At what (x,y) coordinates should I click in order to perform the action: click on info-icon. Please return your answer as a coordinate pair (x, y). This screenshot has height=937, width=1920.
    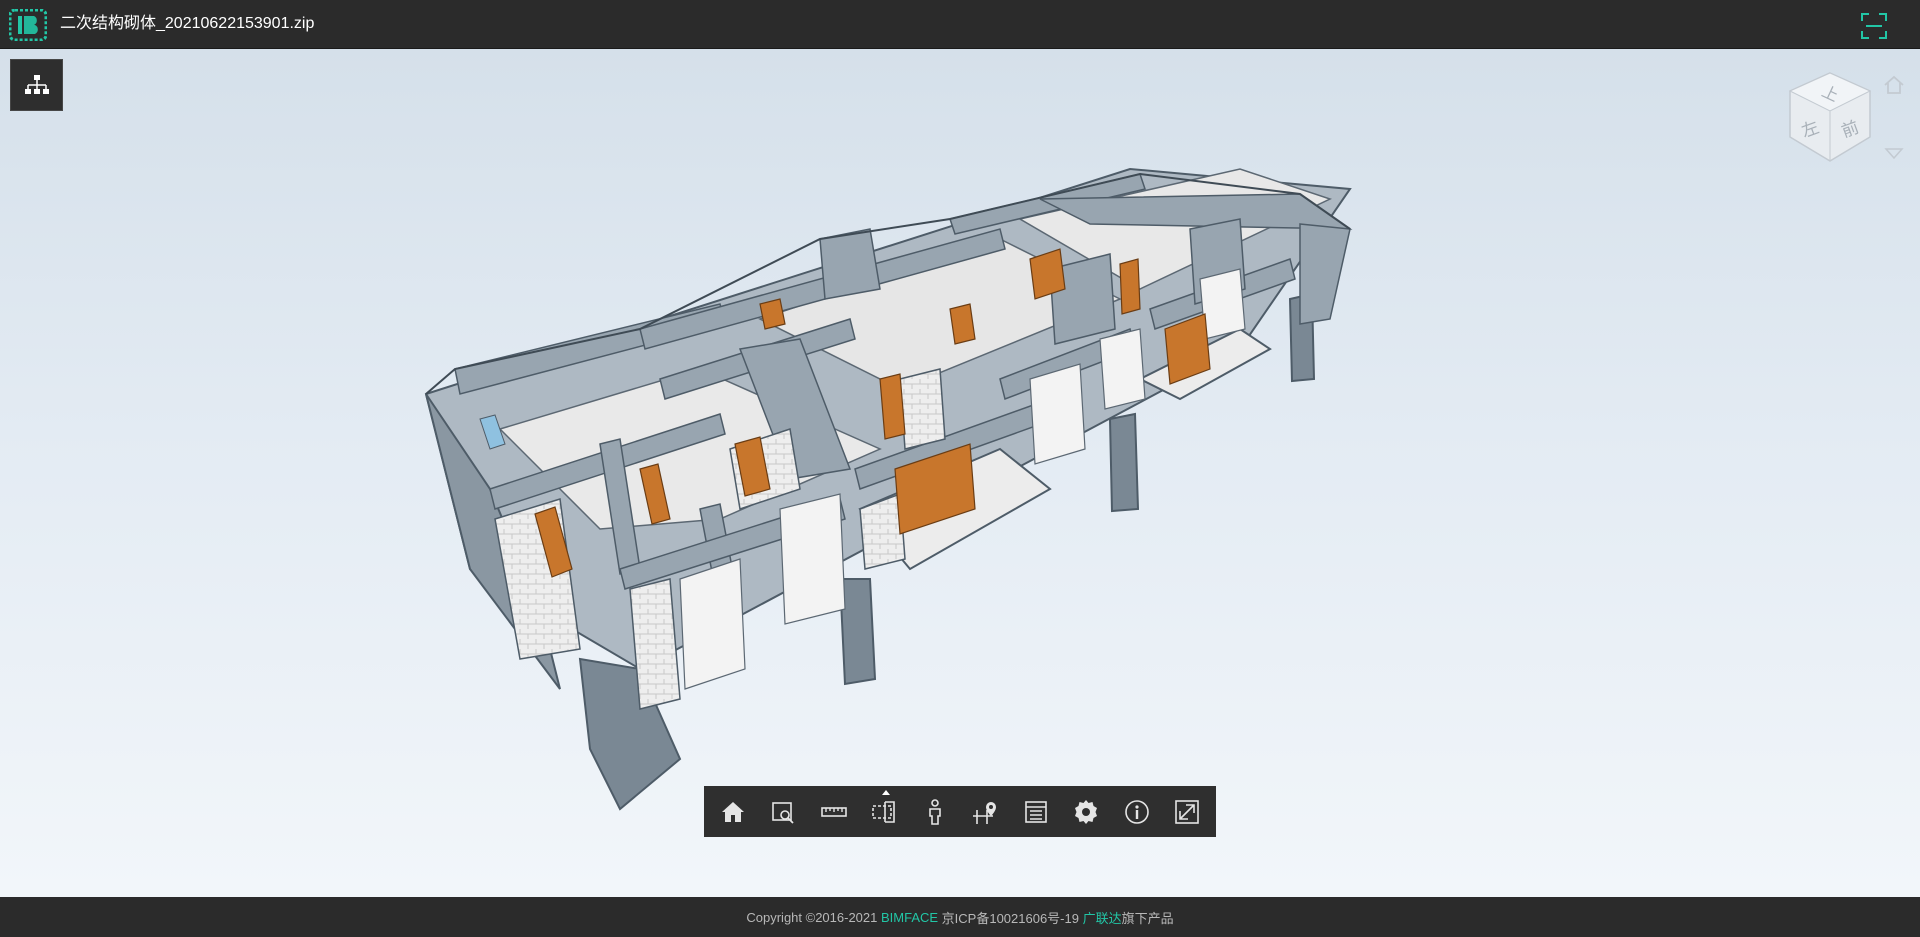
    Looking at the image, I should click on (1136, 811).